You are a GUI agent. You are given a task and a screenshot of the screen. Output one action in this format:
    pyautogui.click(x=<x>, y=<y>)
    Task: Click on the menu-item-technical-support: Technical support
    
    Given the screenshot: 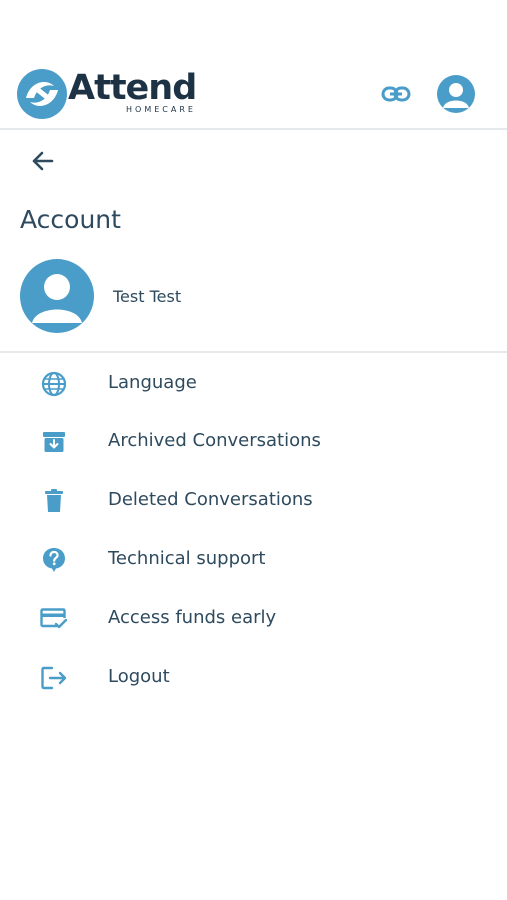 What is the action you would take?
    pyautogui.click(x=253, y=558)
    